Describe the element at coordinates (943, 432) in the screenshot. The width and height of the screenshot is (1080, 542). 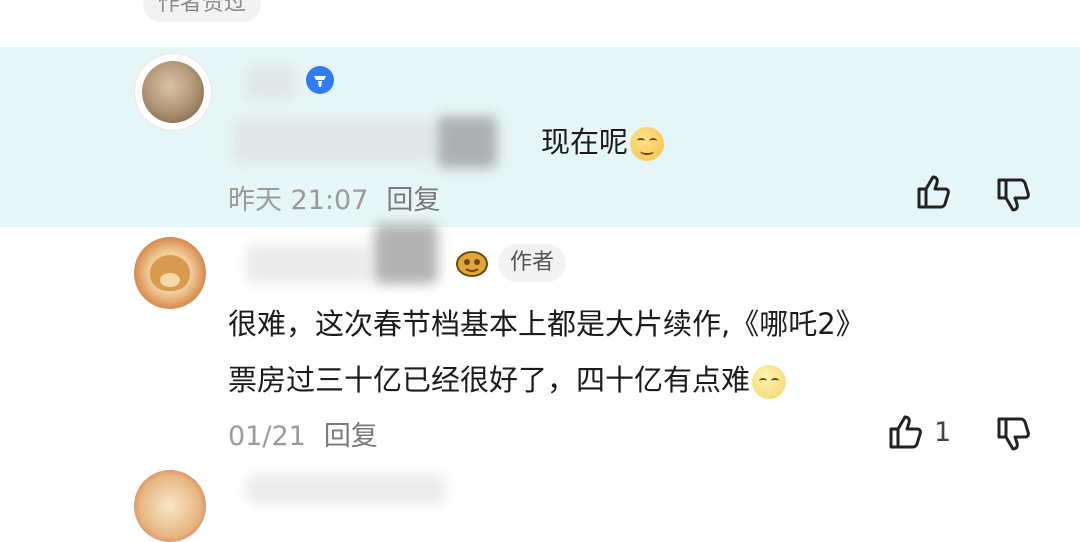
I see `like-count: 1` at that location.